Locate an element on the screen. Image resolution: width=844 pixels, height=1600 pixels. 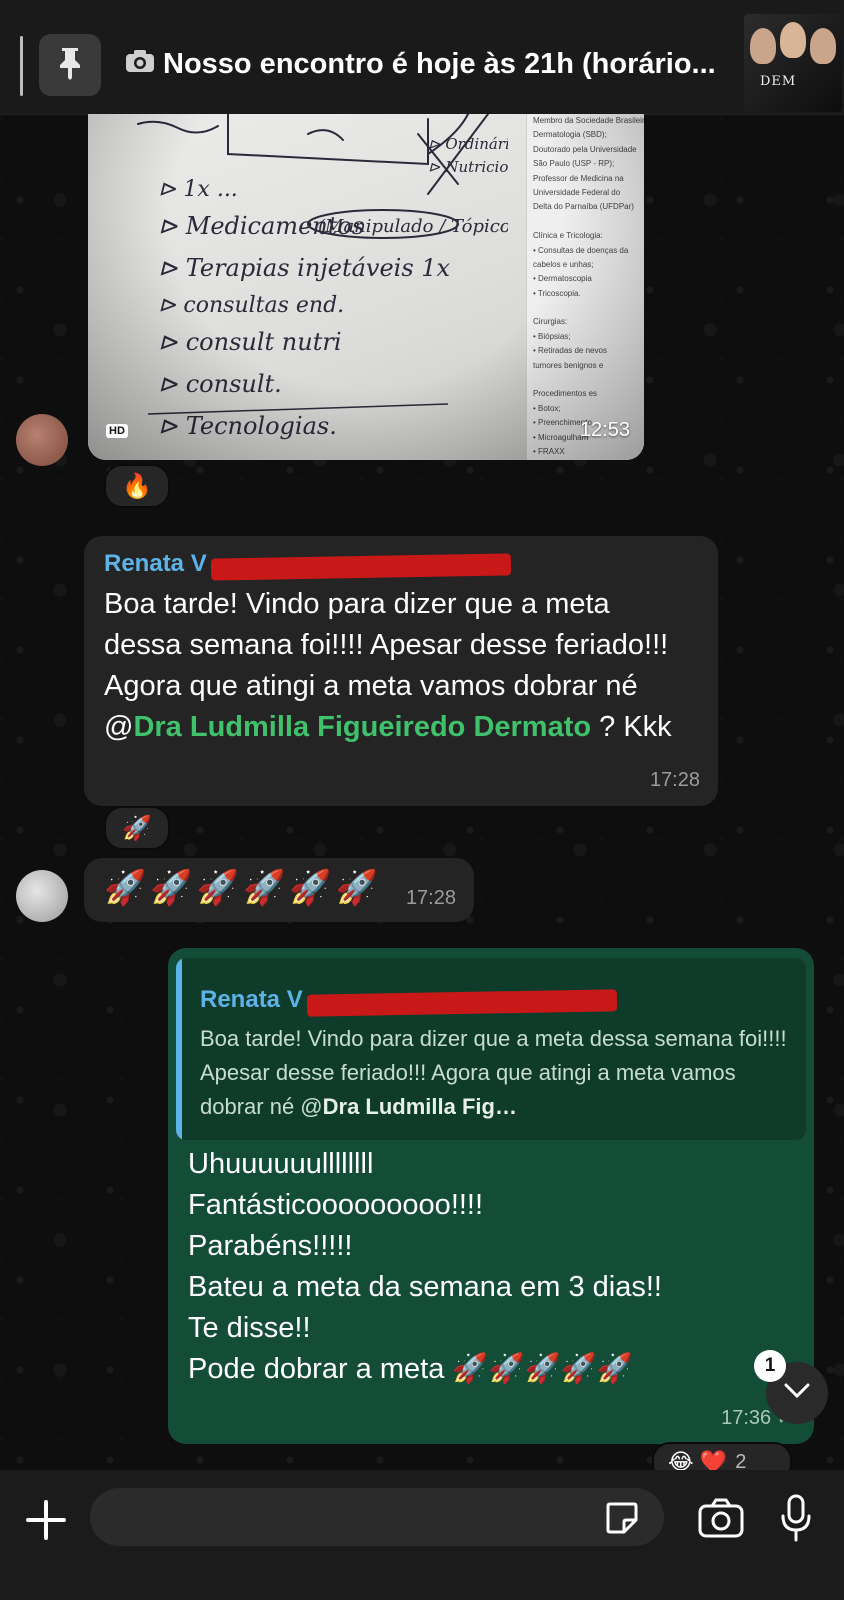
message-line: Fantásticooooooooo!!!! is located at coordinates (336, 1205).